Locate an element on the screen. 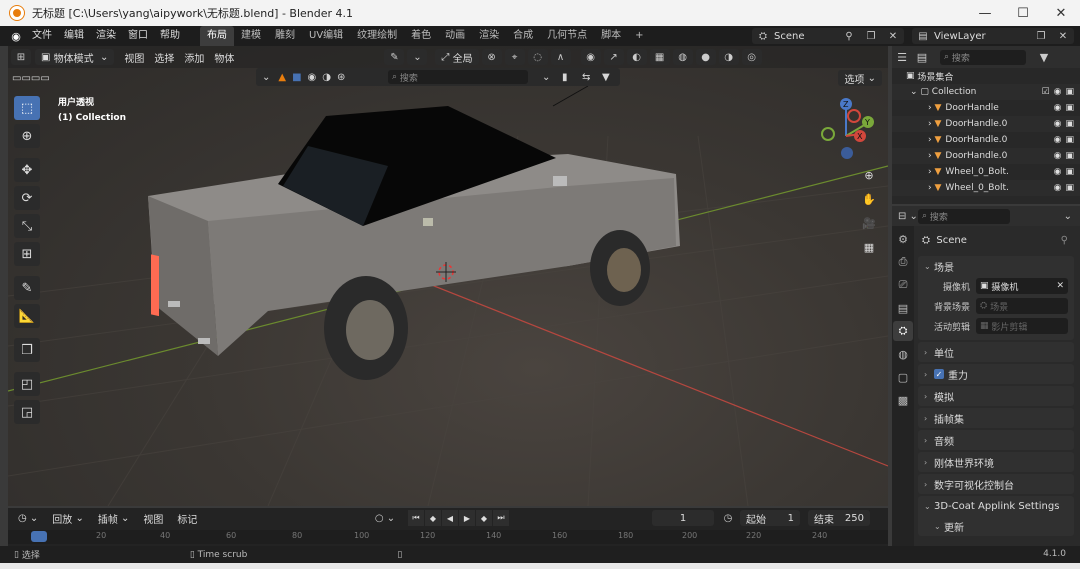  applink-settings-panel: ⌄ 3D-Coat Applink Settings ⌄ 更新 is located at coordinates (996, 516).